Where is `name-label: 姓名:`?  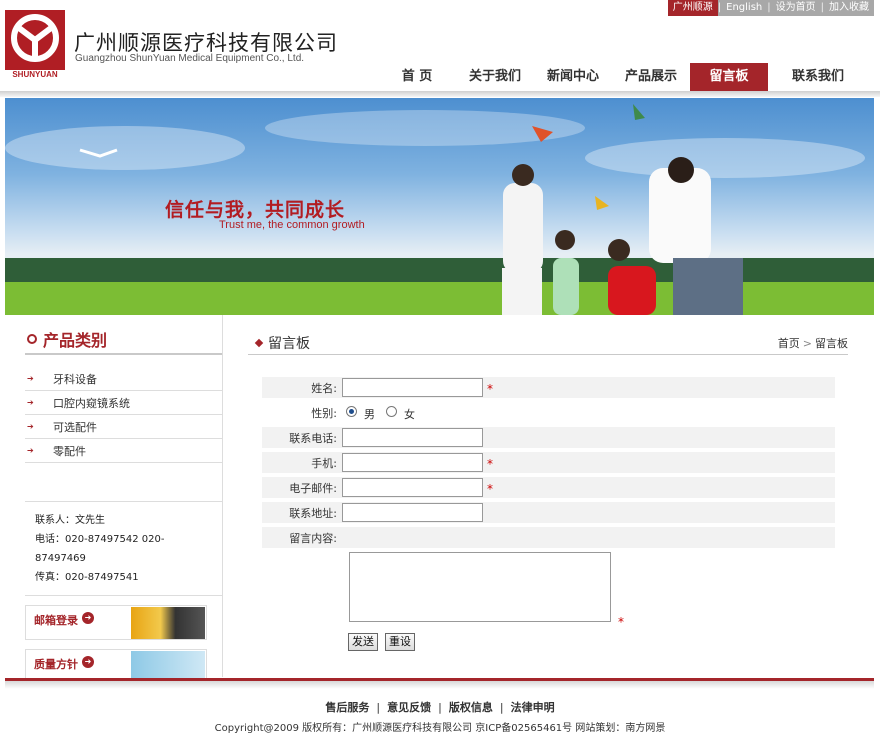 name-label: 姓名: is located at coordinates (324, 388).